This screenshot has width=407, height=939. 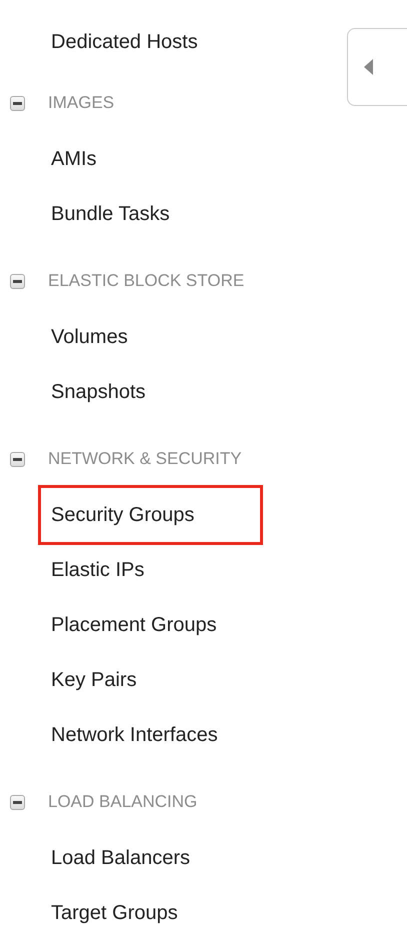 What do you see at coordinates (368, 67) in the screenshot?
I see `left-triangle-icon` at bounding box center [368, 67].